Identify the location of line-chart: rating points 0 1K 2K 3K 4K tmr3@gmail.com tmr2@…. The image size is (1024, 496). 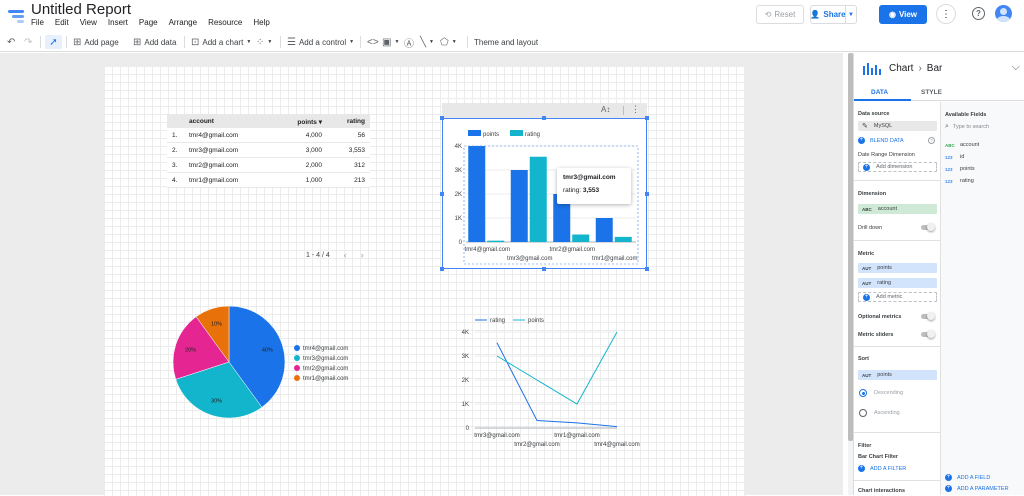
(545, 380).